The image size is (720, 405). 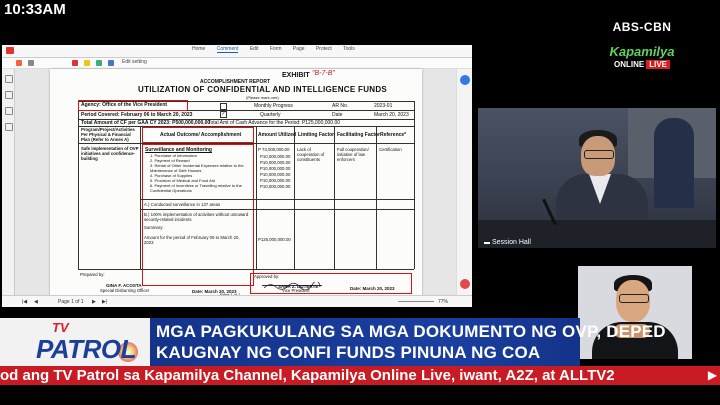 I want to click on amount-row-5: P10,000,000.00, so click(x=275, y=180).